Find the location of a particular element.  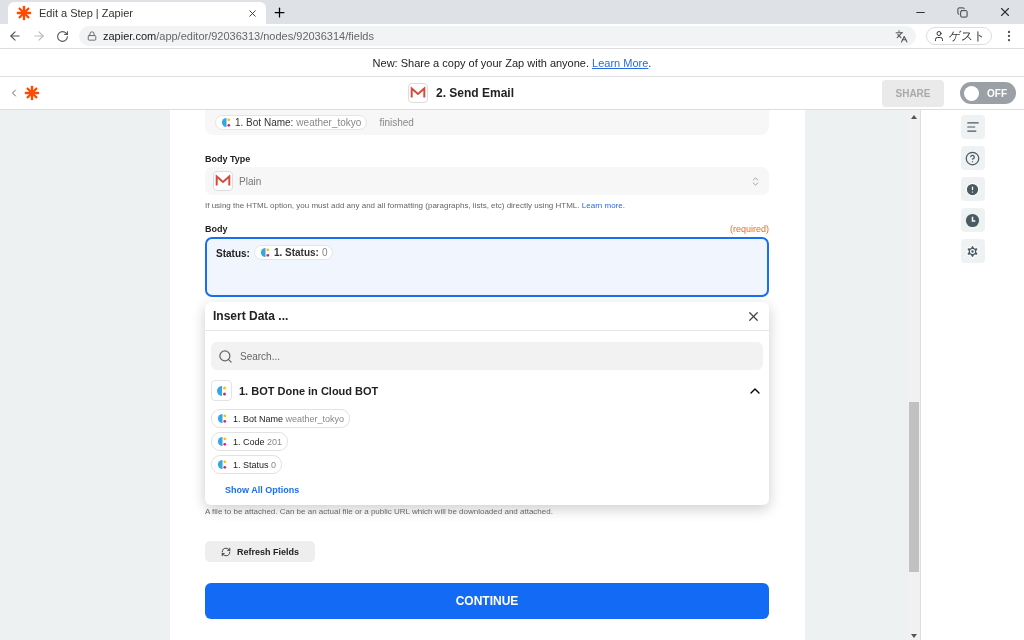

back-icon is located at coordinates (15, 36).